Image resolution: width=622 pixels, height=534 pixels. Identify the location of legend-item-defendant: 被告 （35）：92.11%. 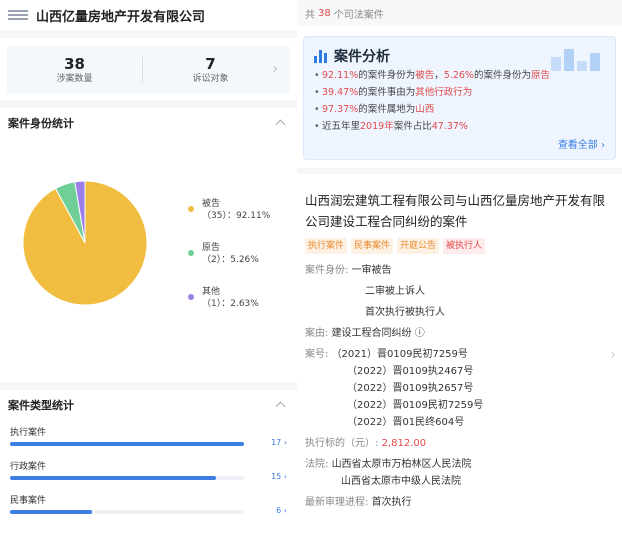
(228, 210).